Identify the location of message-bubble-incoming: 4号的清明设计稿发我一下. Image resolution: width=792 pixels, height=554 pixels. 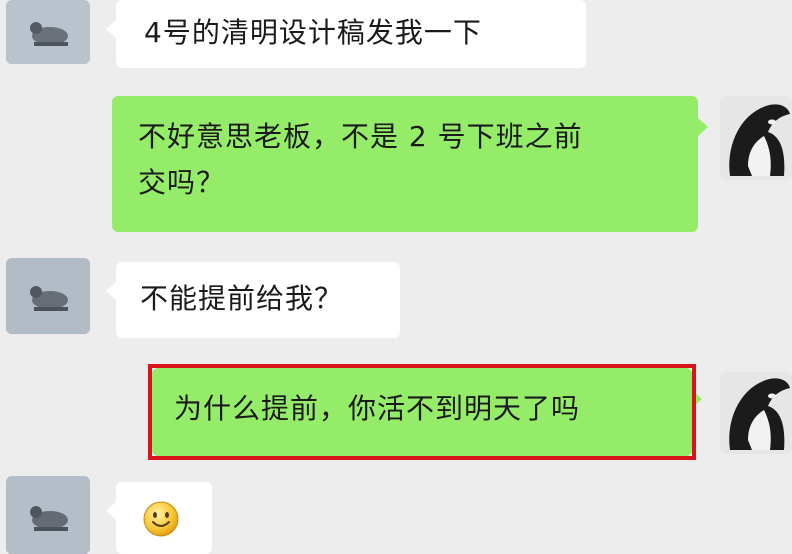
(346, 34).